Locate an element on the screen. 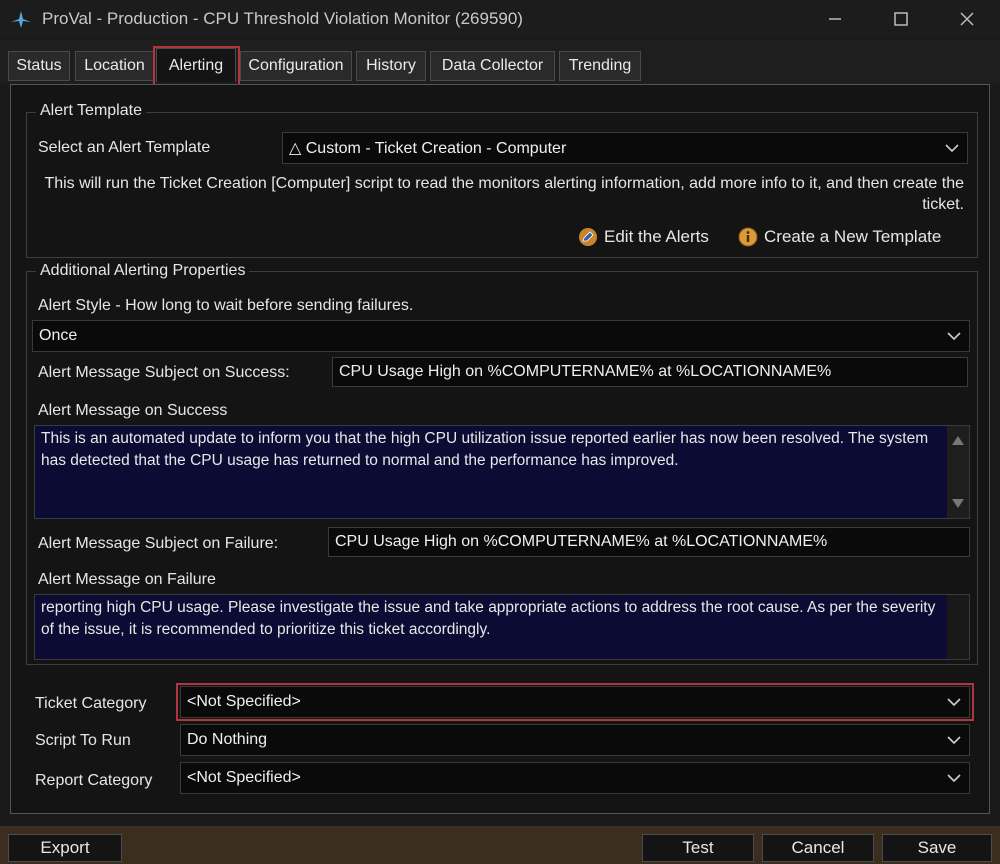 The image size is (1000, 864). close-button is located at coordinates (967, 19).